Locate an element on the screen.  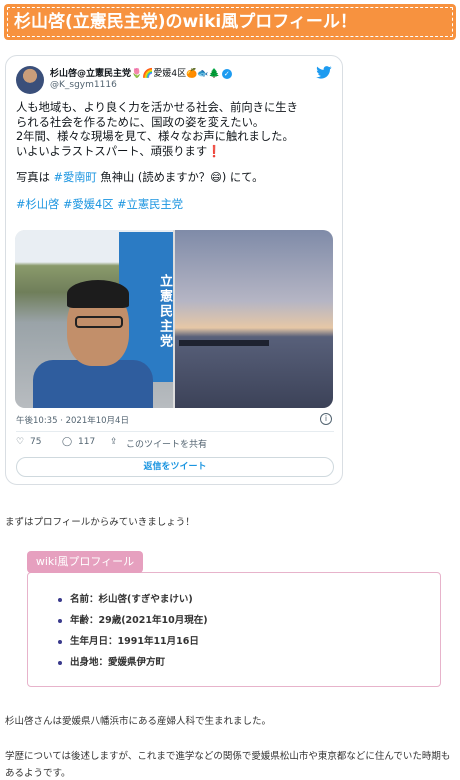
author-name-emoji: 🌷🌈愛媛4区🍊🐟🌲 is located at coordinates (175, 74).